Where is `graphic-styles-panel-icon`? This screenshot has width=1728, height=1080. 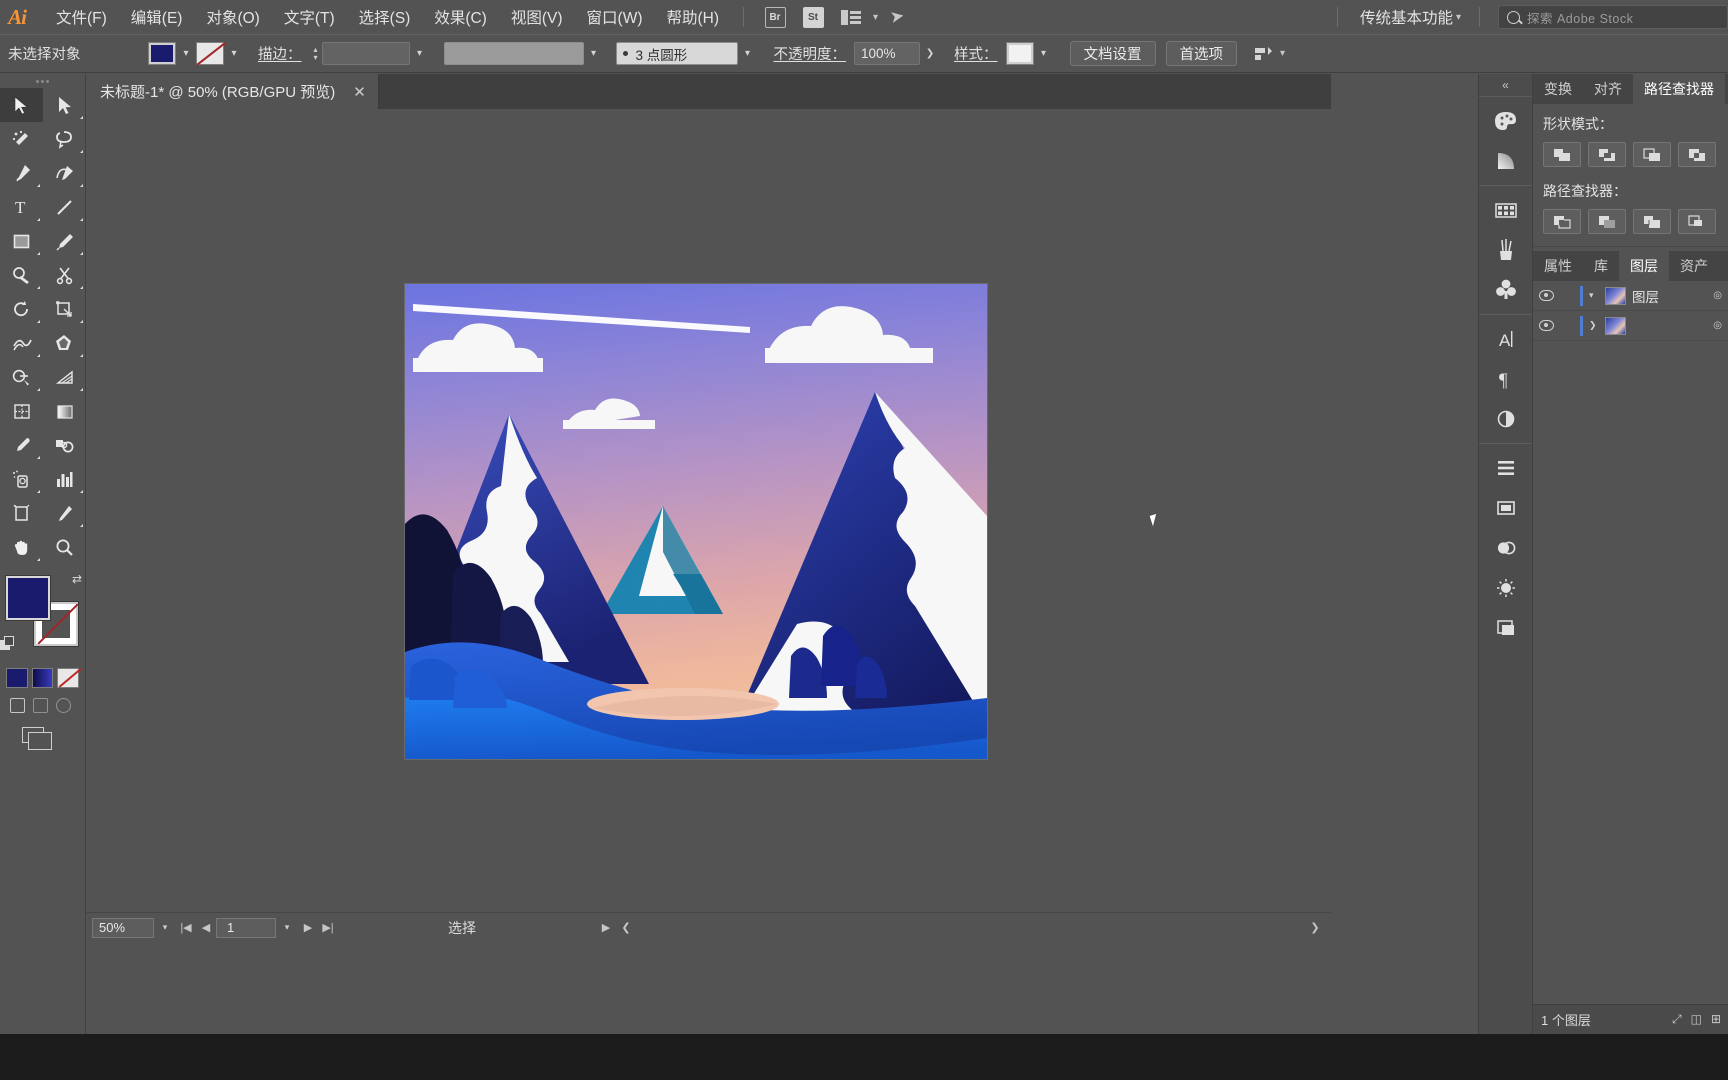
graphic-styles-panel-icon is located at coordinates (1506, 588).